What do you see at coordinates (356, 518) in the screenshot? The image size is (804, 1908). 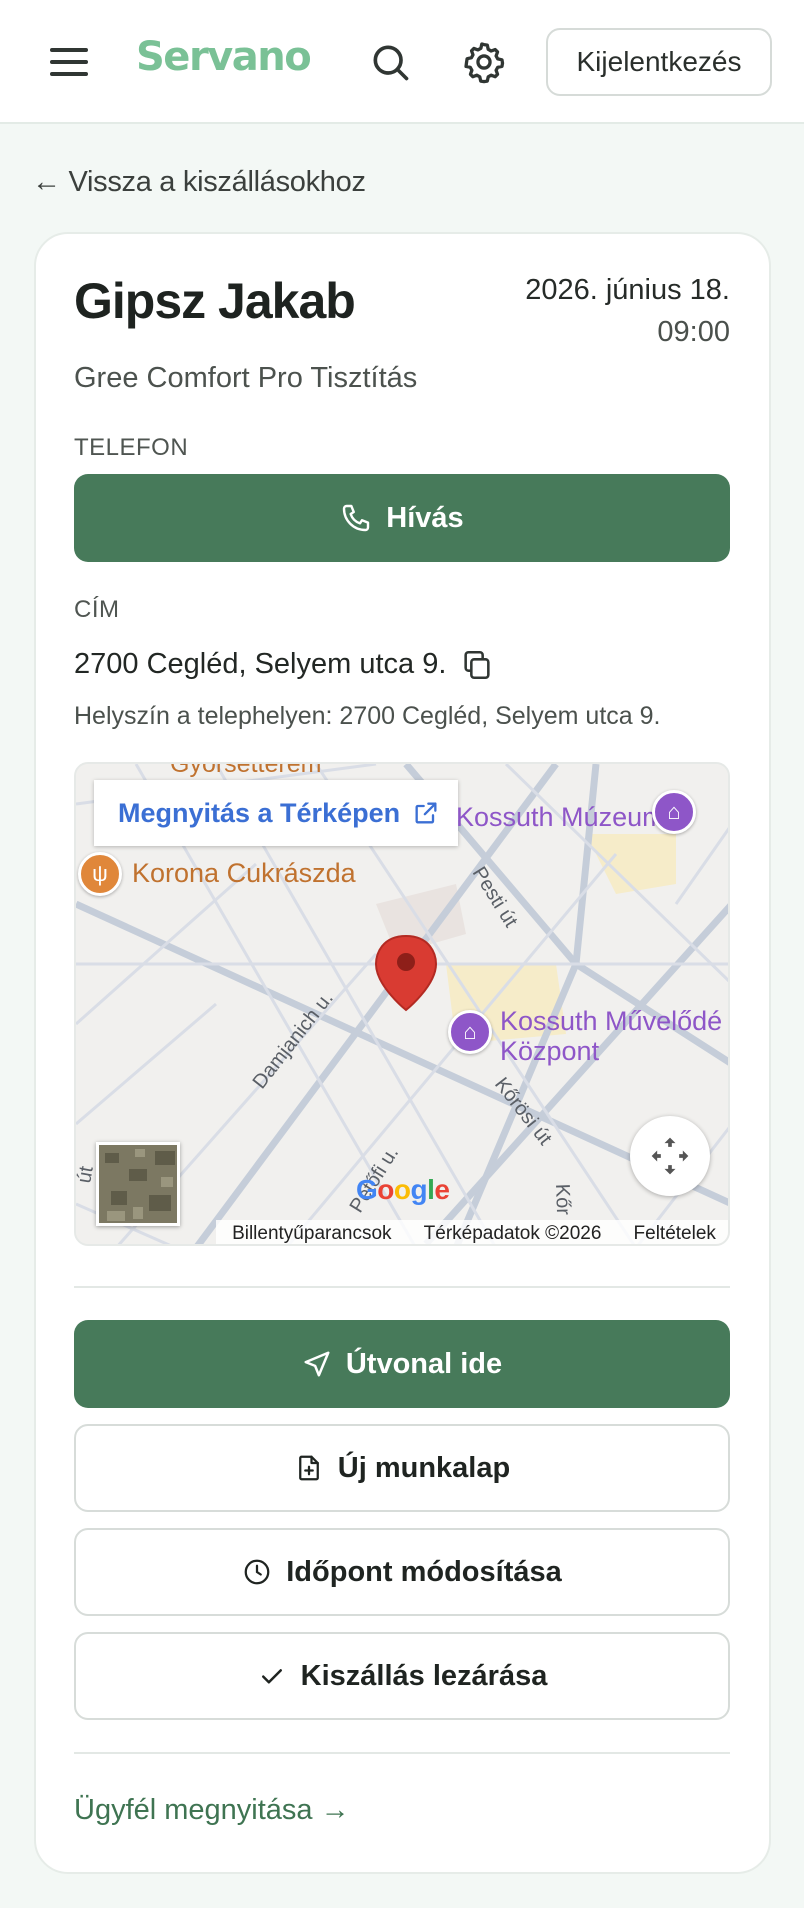 I see `phone-icon` at bounding box center [356, 518].